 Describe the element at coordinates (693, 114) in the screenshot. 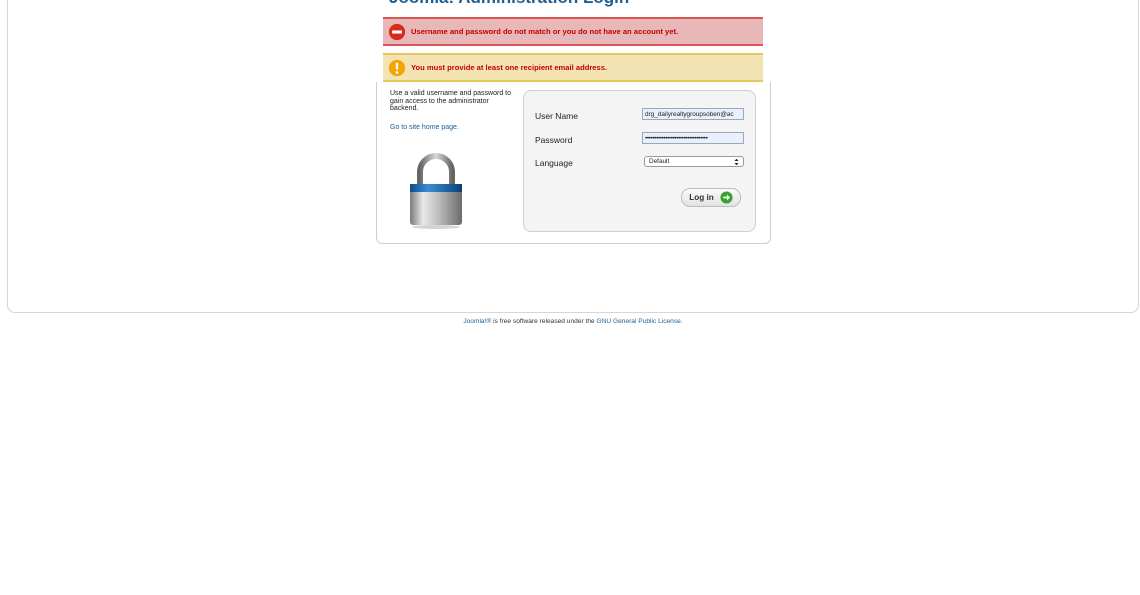

I see `username-input: drg_dailyrealtygroupsoben@ac` at that location.